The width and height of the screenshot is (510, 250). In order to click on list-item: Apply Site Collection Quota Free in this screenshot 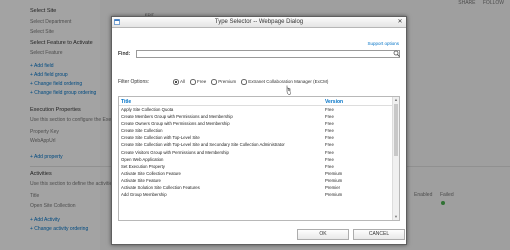, I will do `click(259, 109)`.